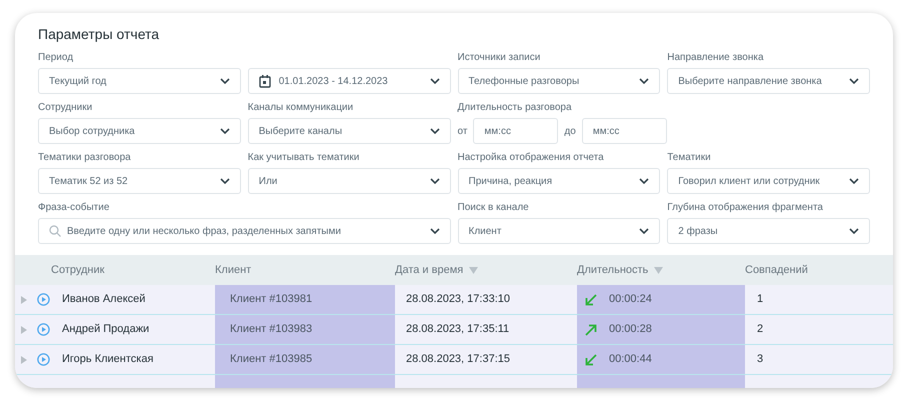 The width and height of the screenshot is (908, 402). What do you see at coordinates (515, 107) in the screenshot?
I see `field-label: Длительность разговора` at bounding box center [515, 107].